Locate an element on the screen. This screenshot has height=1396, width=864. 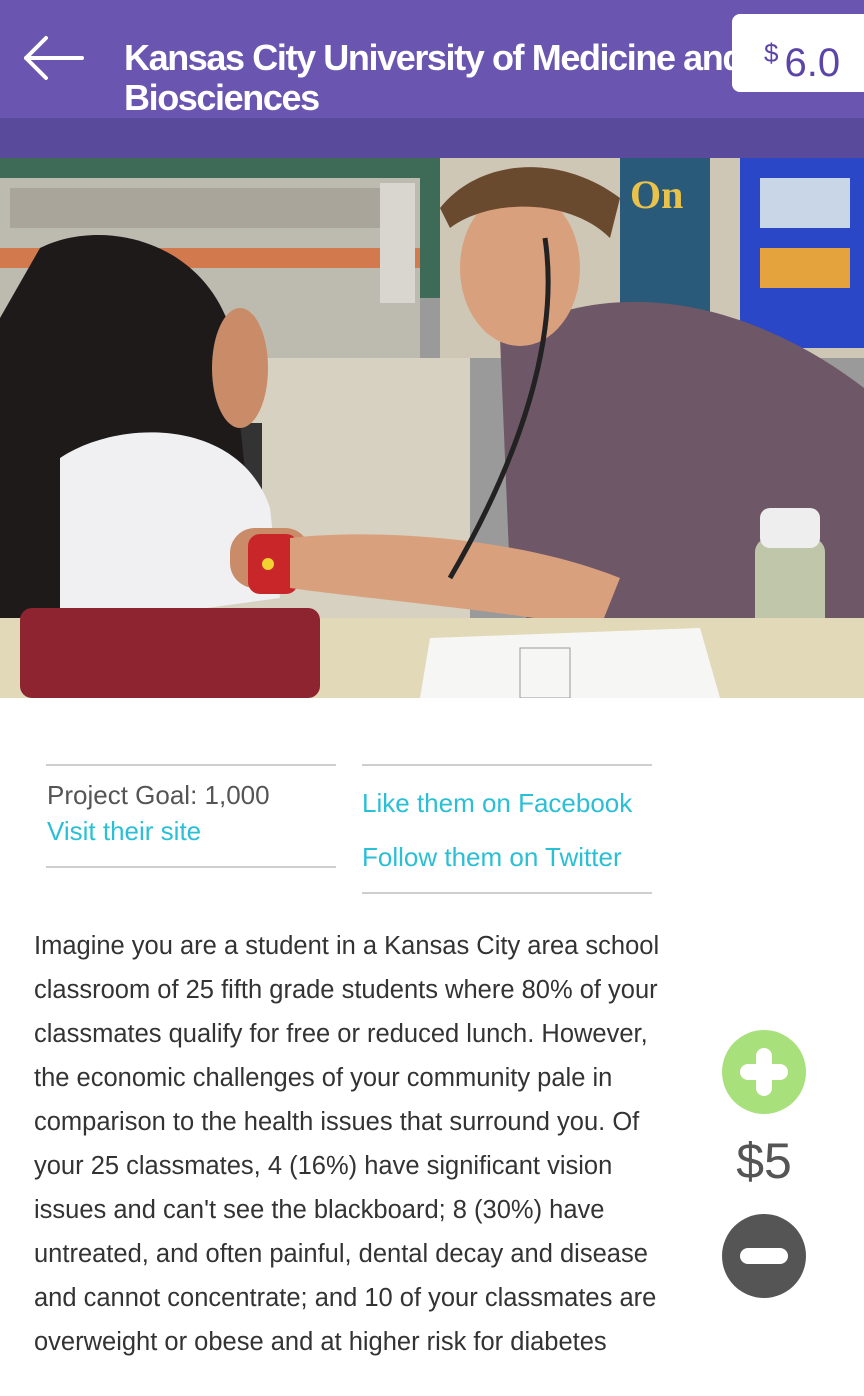
project-info: Project Goal: 1,000 Visit their site is located at coordinates (191, 816).